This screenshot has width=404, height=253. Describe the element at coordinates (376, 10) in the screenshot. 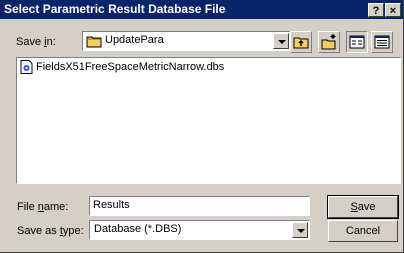

I see `help-button: ?` at that location.